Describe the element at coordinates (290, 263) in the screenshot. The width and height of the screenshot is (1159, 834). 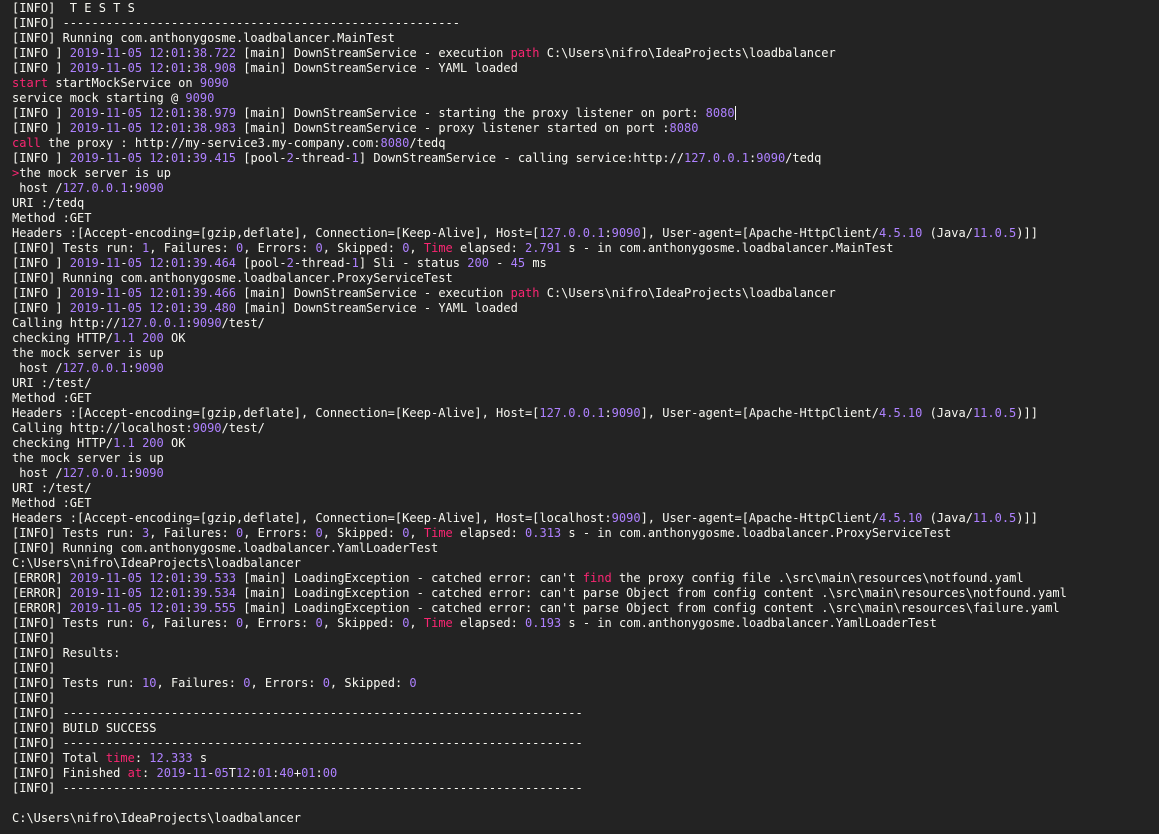
I see `line-segment: 2` at that location.